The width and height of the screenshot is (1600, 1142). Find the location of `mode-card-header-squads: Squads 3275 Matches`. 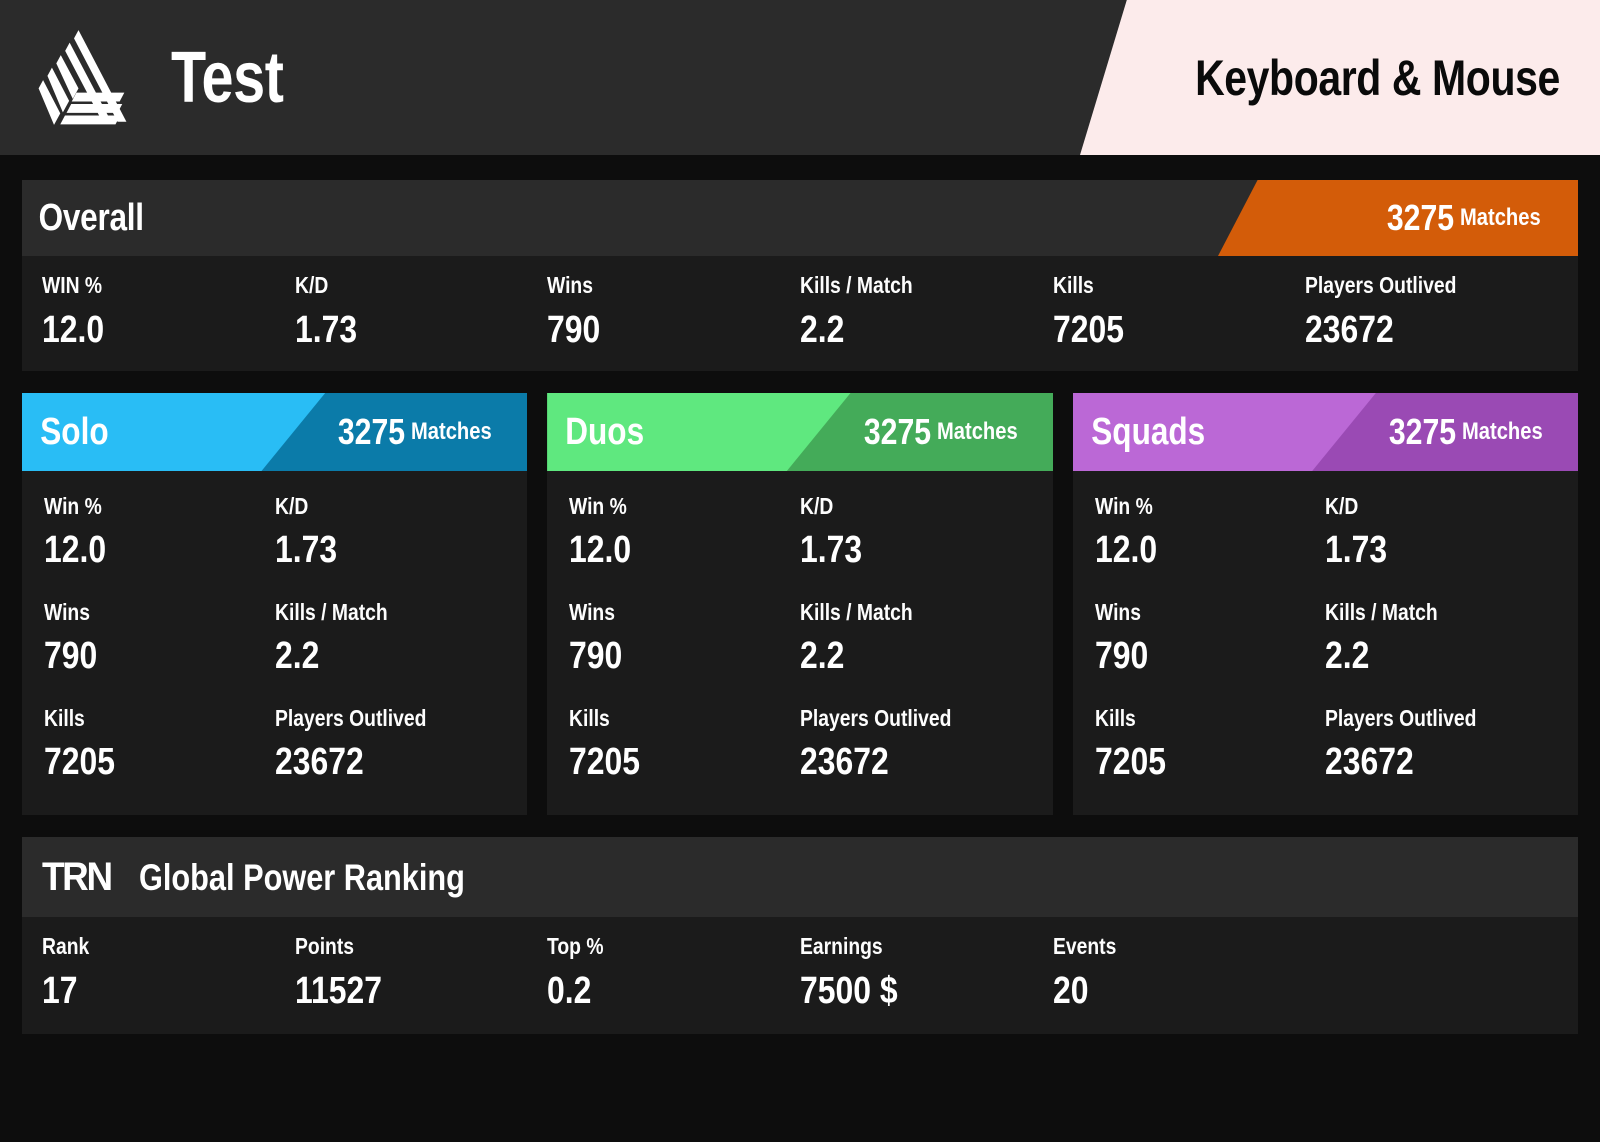

mode-card-header-squads: Squads 3275 Matches is located at coordinates (1325, 432).